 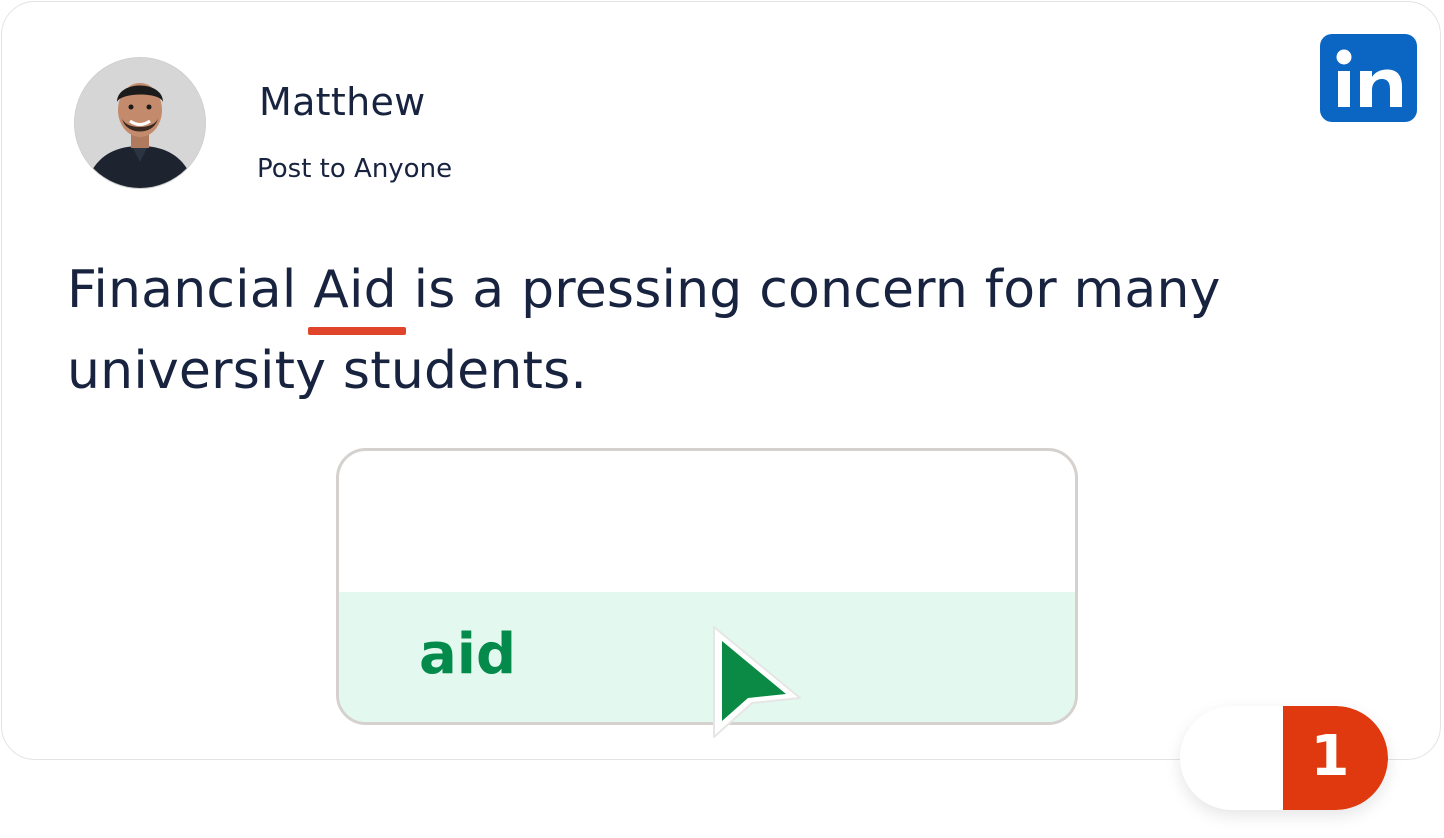 What do you see at coordinates (357, 292) in the screenshot?
I see `flagged-word: Aid` at bounding box center [357, 292].